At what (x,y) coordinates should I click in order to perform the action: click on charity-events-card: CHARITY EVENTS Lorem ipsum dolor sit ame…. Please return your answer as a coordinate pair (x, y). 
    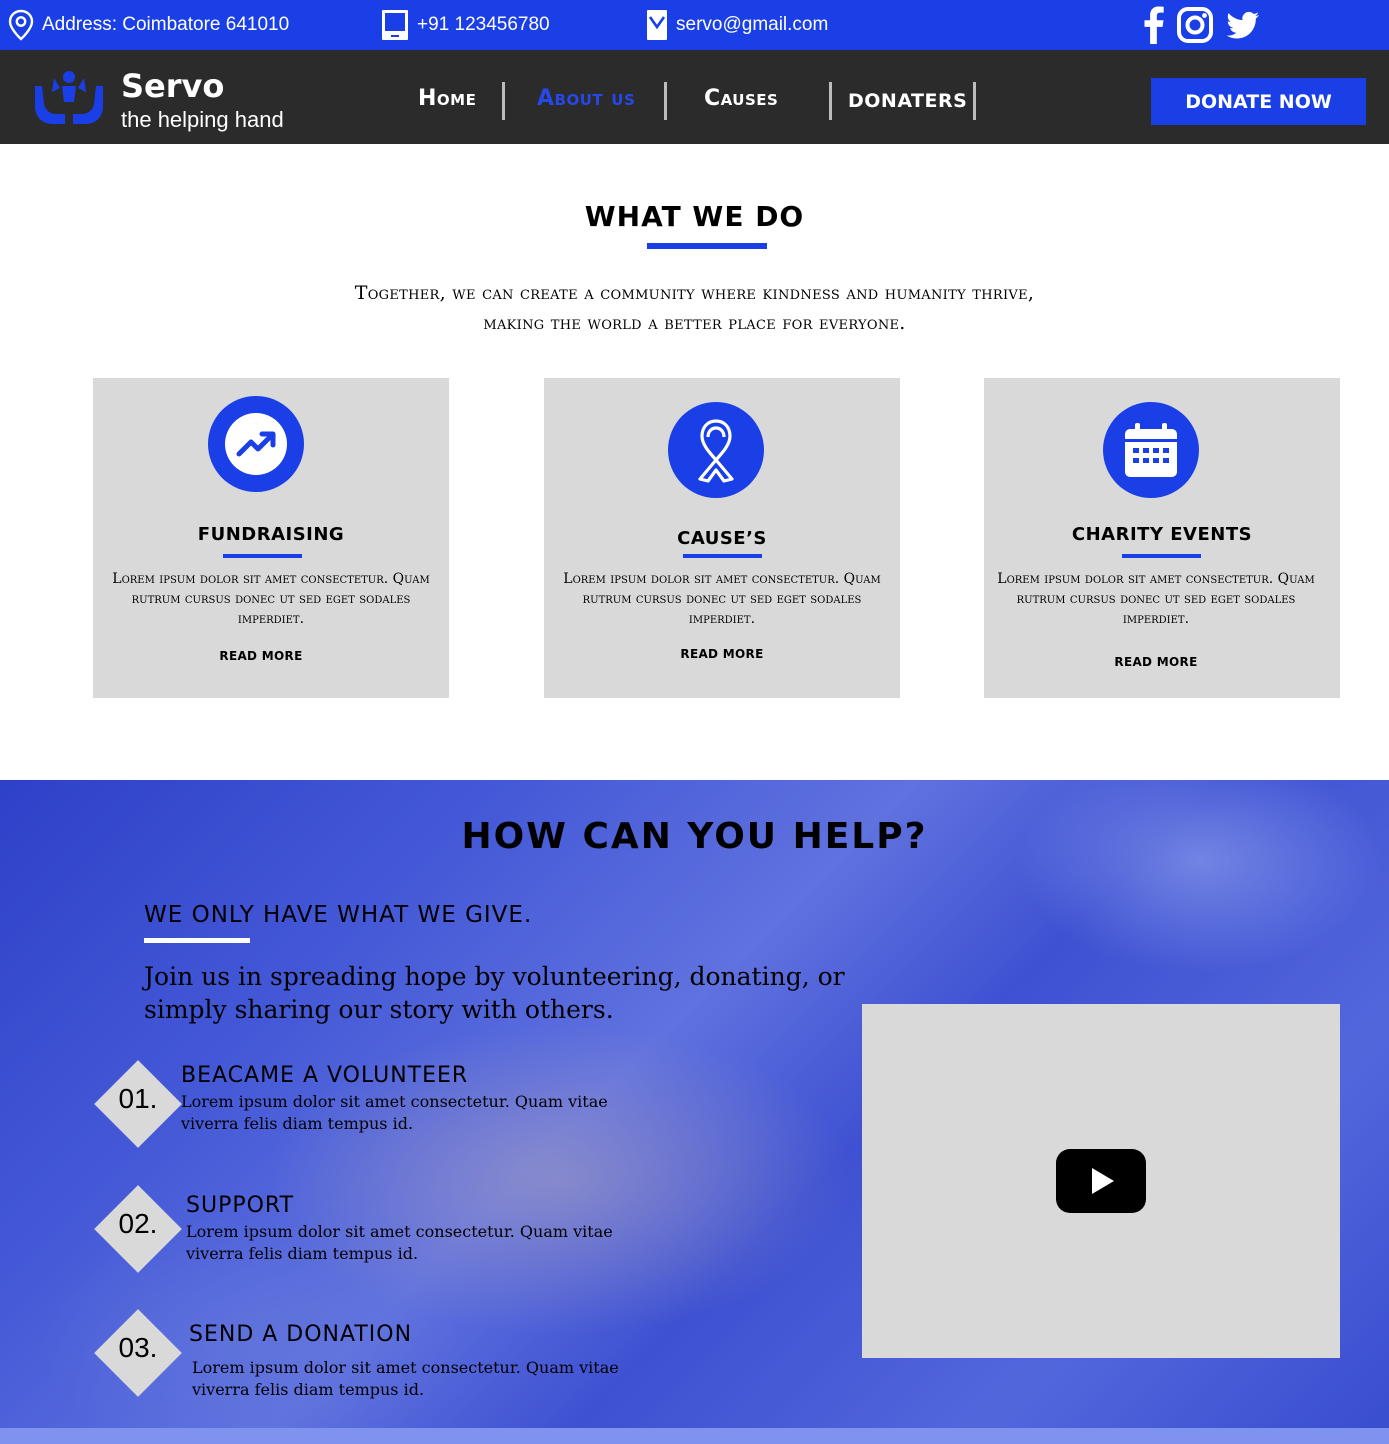
    Looking at the image, I should click on (1162, 538).